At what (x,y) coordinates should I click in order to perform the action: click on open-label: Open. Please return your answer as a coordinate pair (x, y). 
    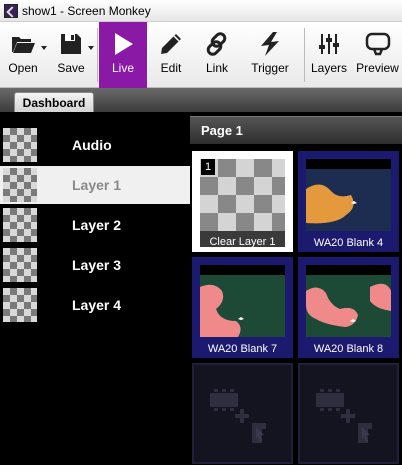
    Looking at the image, I should click on (23, 68).